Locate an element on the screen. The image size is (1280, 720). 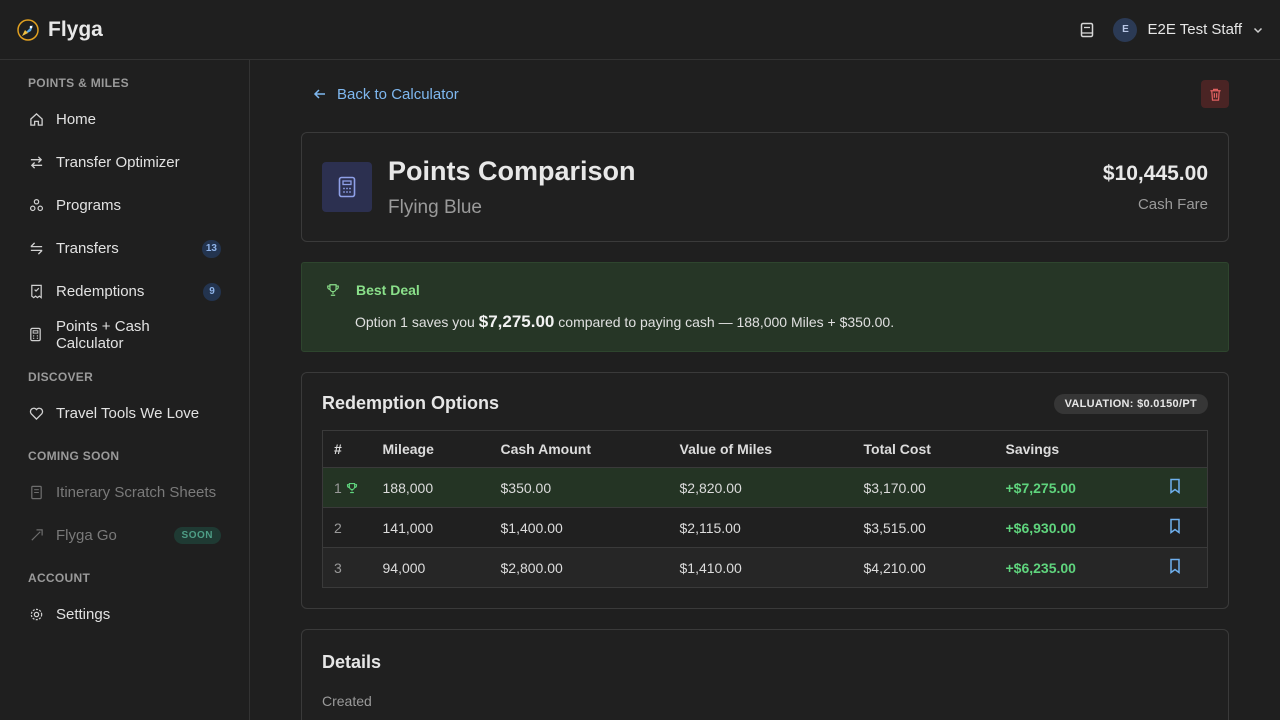
page-title: Points Comparison is located at coordinates (512, 170).